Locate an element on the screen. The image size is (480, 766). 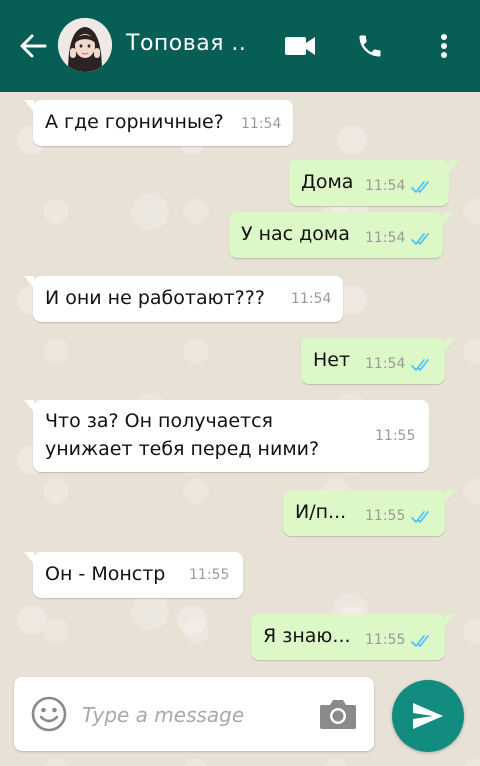
voice-call-button is located at coordinates (370, 46).